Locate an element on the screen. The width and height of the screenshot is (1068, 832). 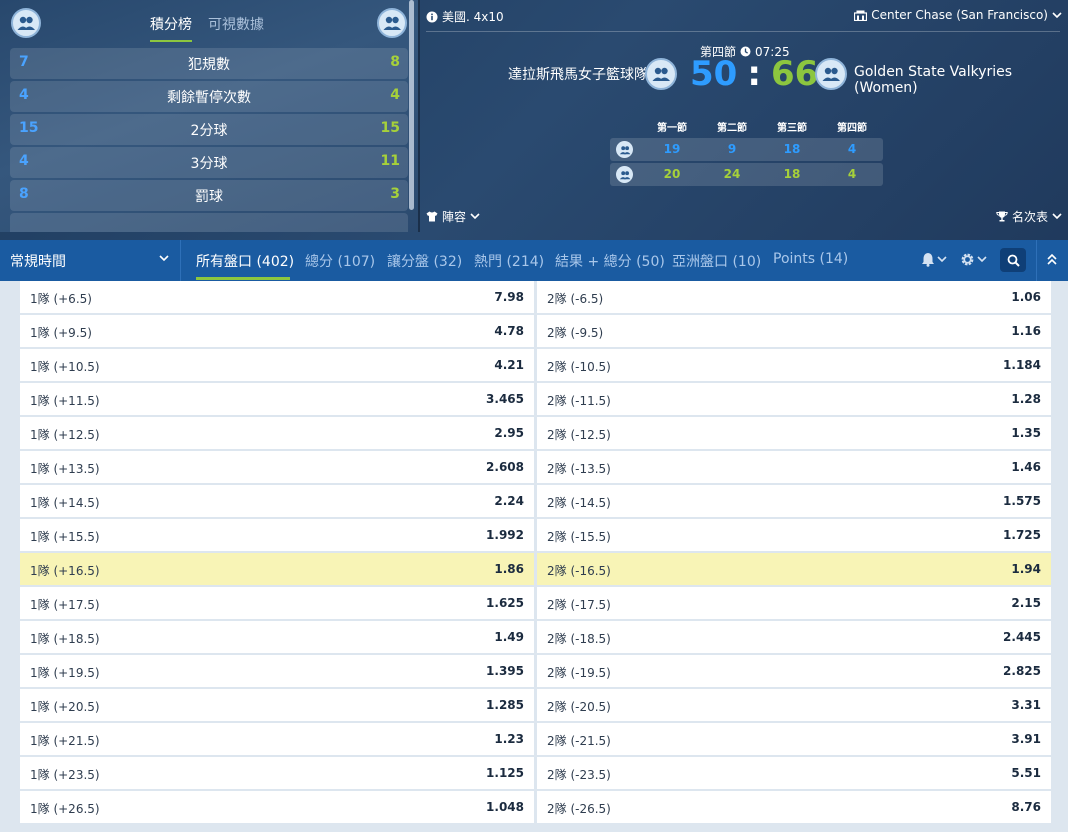
right-odds-cell: 2隊 (-12.5) 1.35 is located at coordinates (794, 433).